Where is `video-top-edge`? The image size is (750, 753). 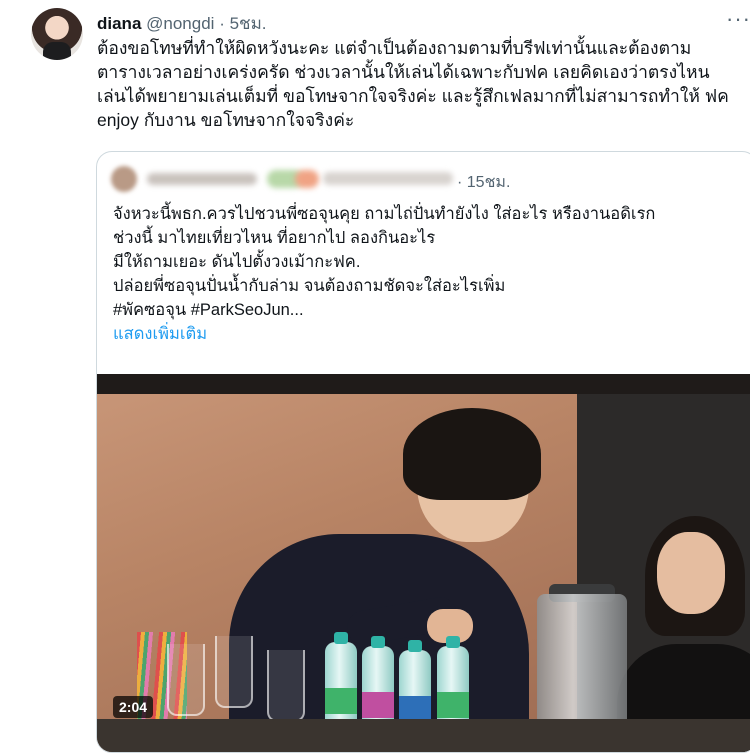
video-top-edge is located at coordinates (423, 384).